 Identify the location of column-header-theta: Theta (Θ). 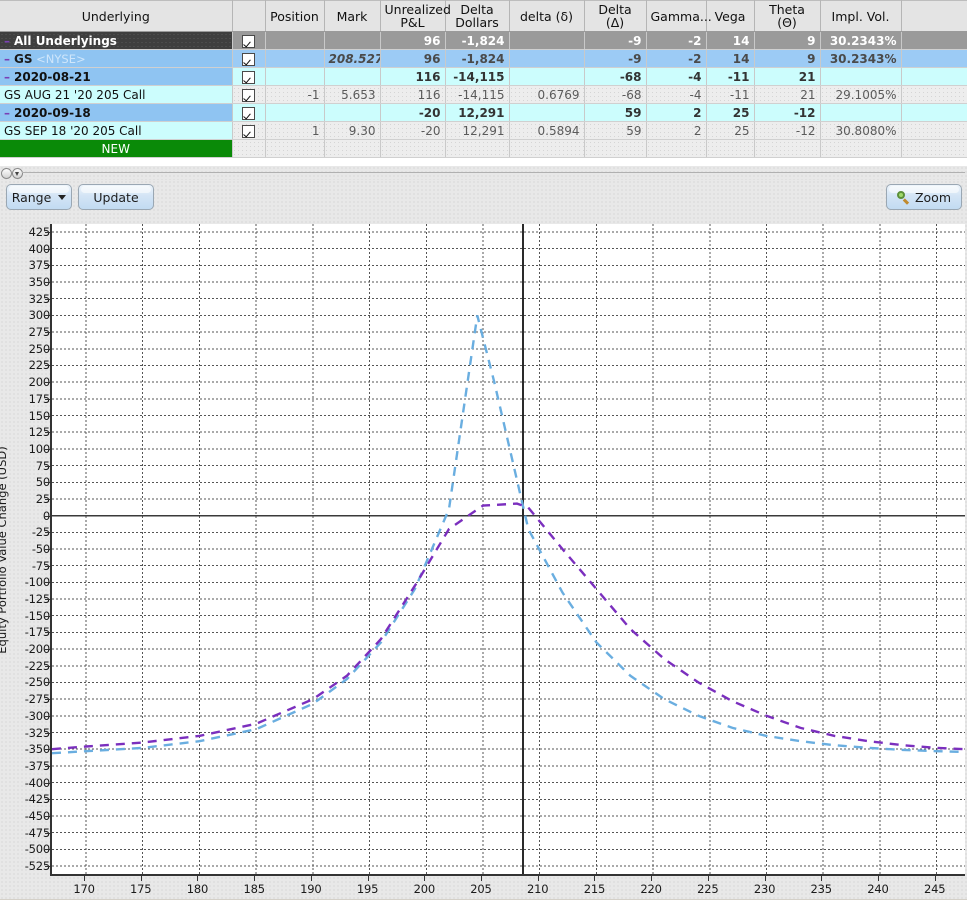
(787, 16).